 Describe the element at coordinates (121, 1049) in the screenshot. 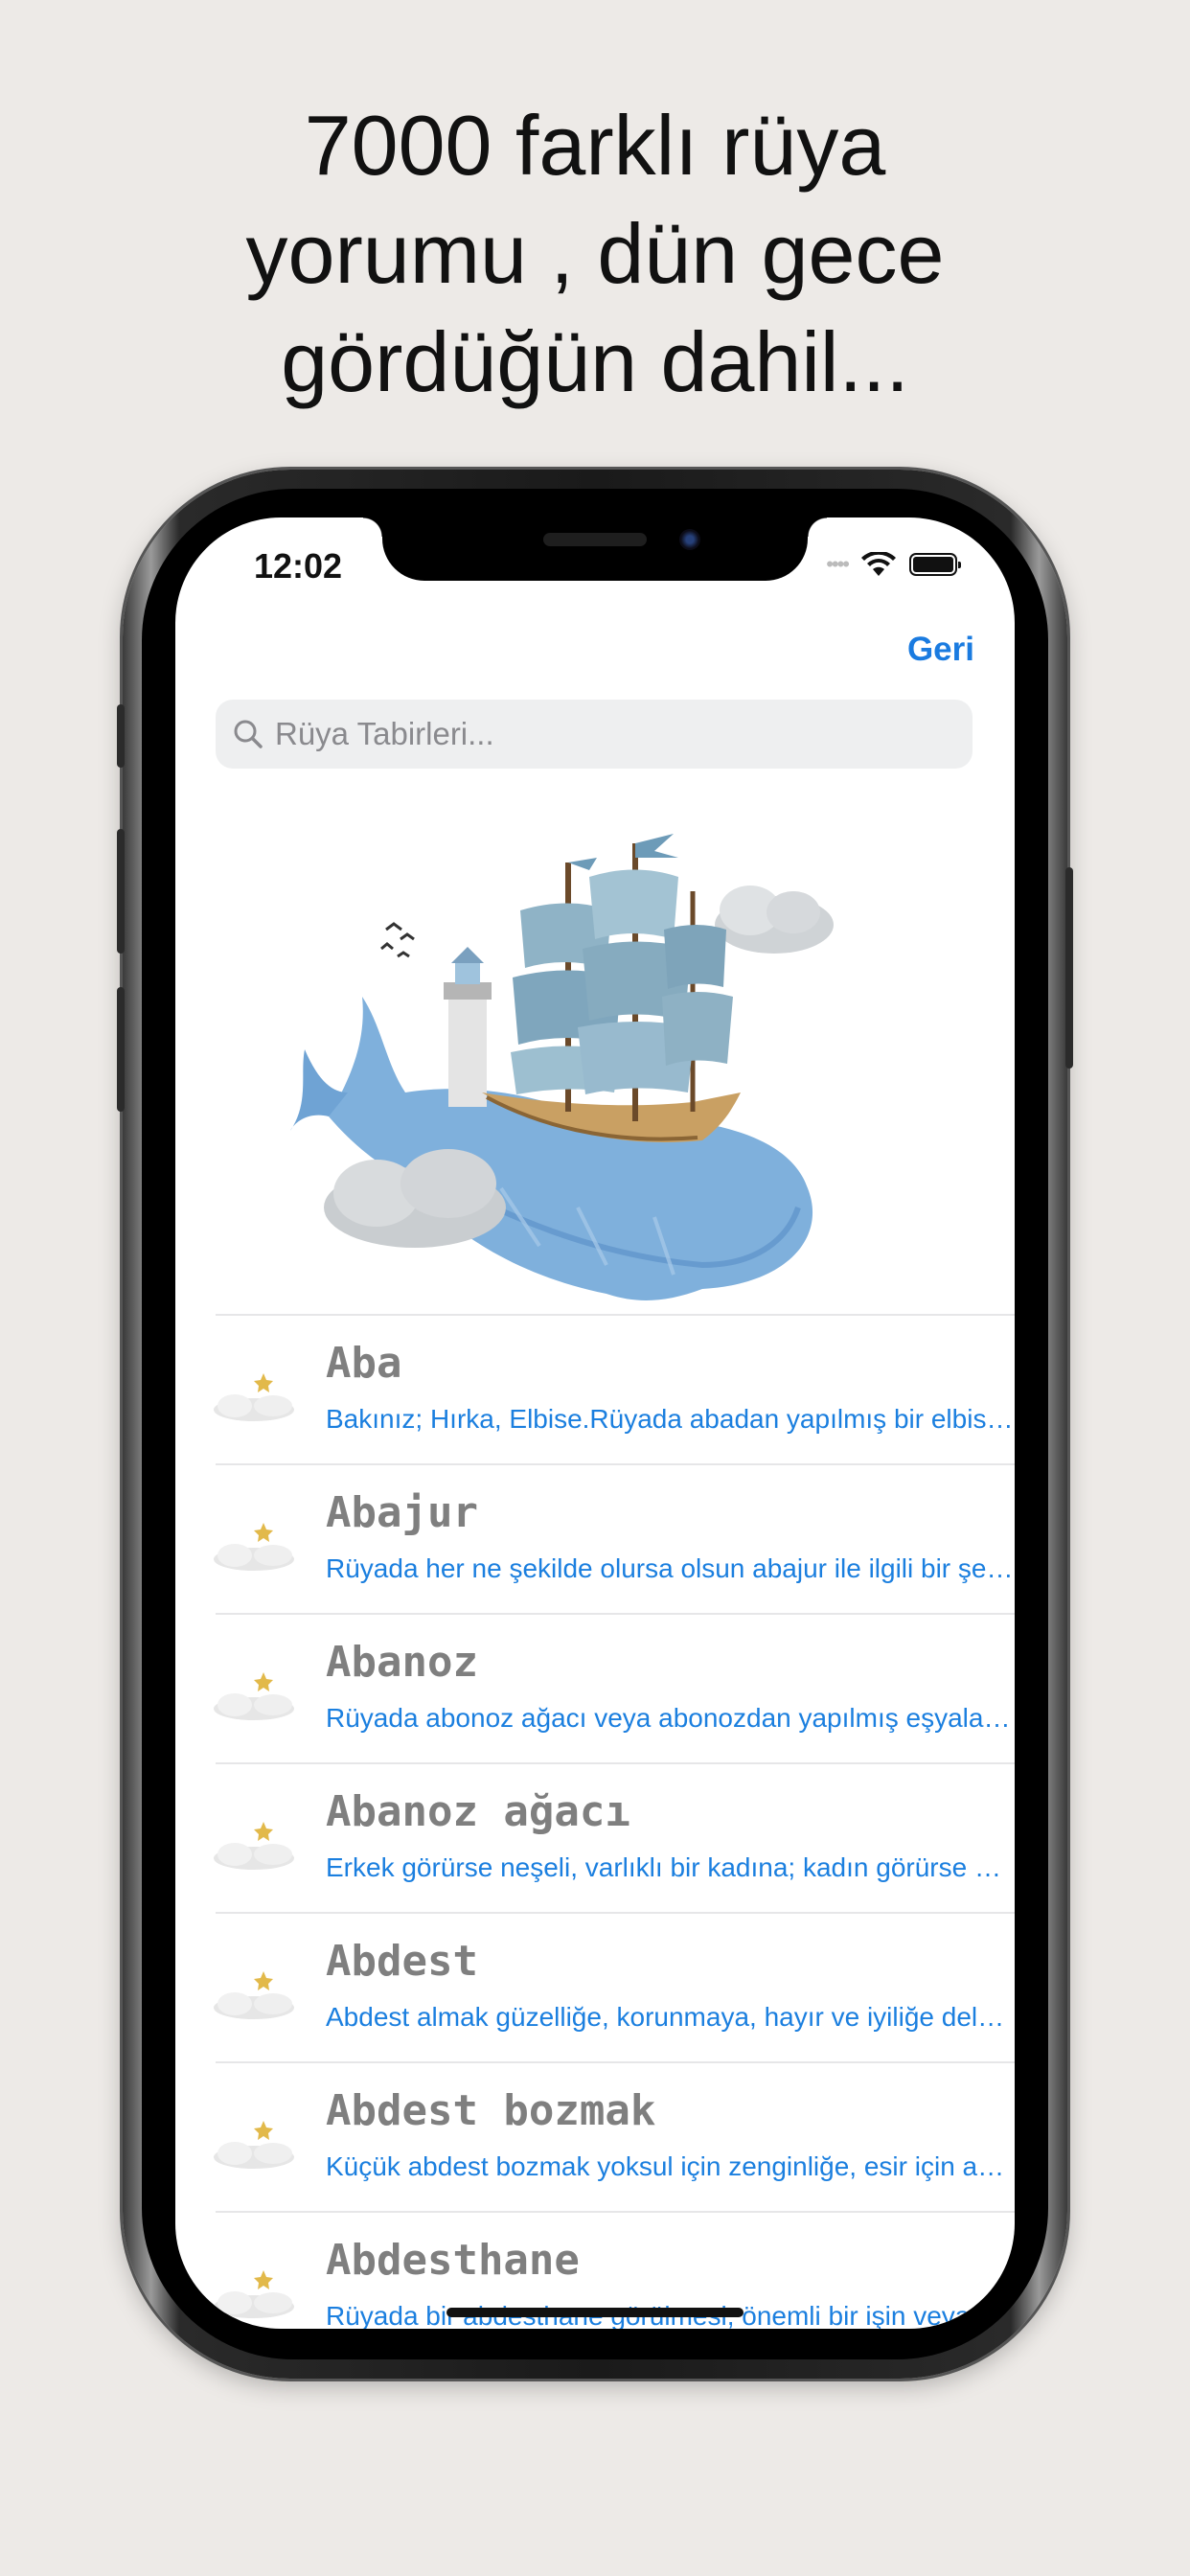

I see `volume-down-button` at that location.